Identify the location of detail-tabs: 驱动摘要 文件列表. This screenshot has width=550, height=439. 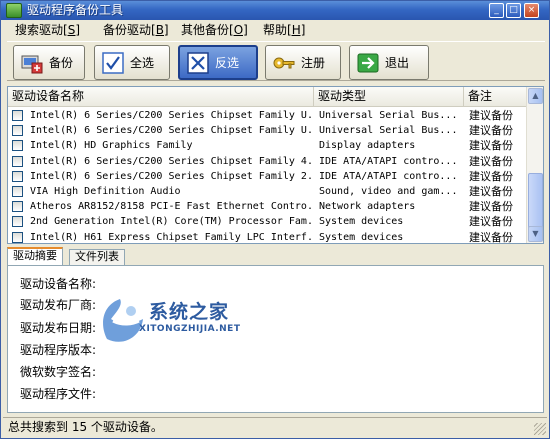
(157, 256).